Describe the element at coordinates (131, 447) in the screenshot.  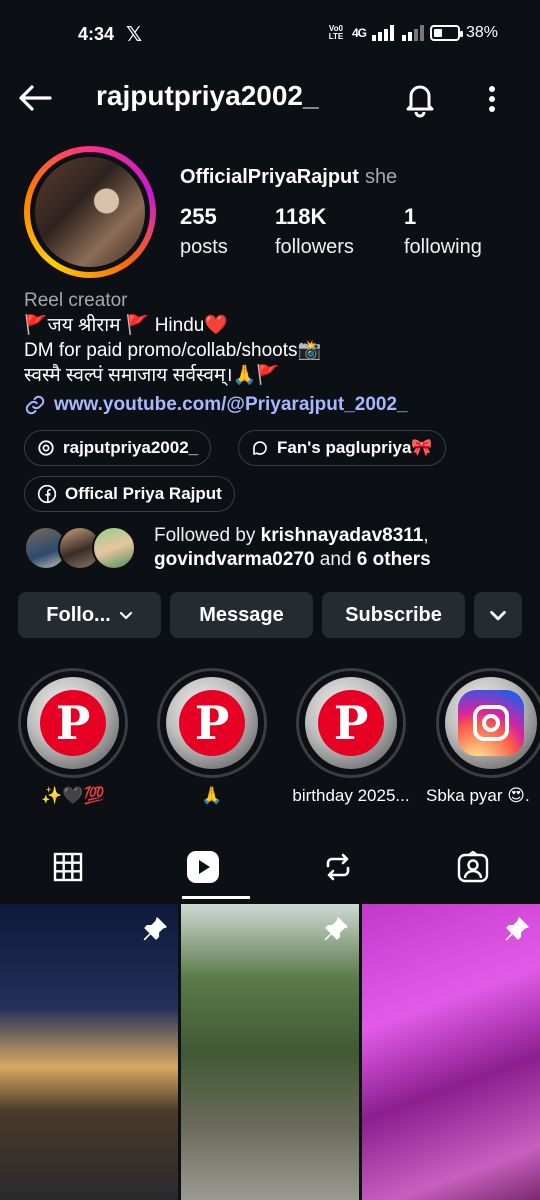
I see `chip-threads-label: rajputpriya2002_` at that location.